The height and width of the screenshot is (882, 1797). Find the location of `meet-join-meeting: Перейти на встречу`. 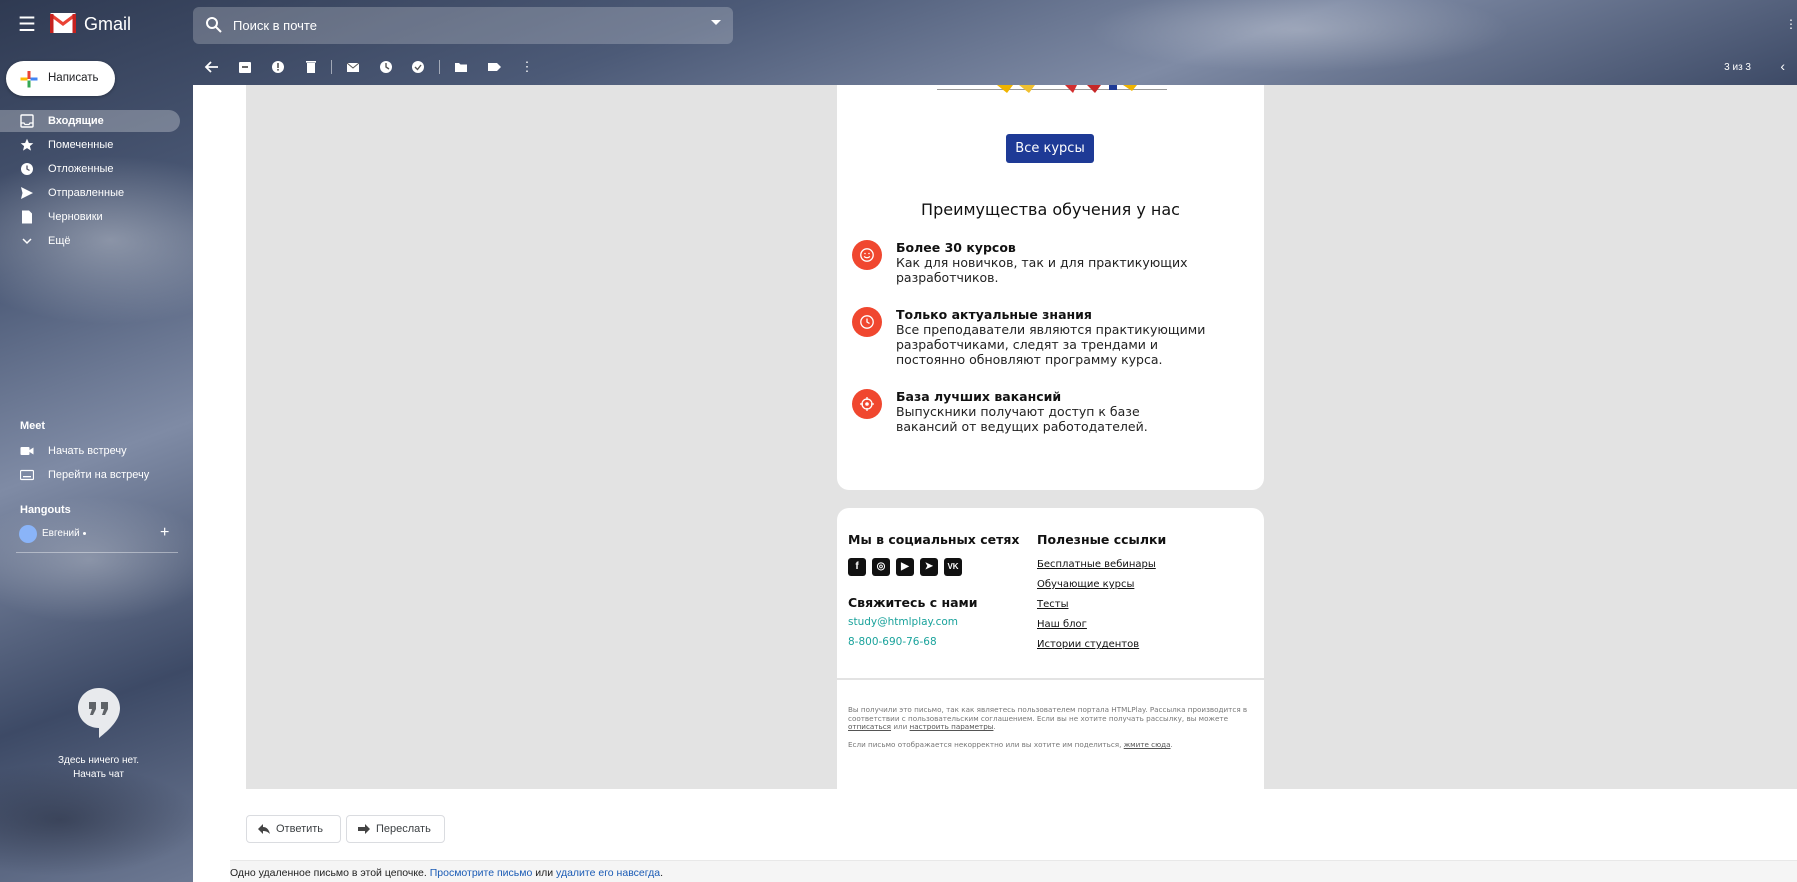

meet-join-meeting: Перейти на встречу is located at coordinates (90, 475).